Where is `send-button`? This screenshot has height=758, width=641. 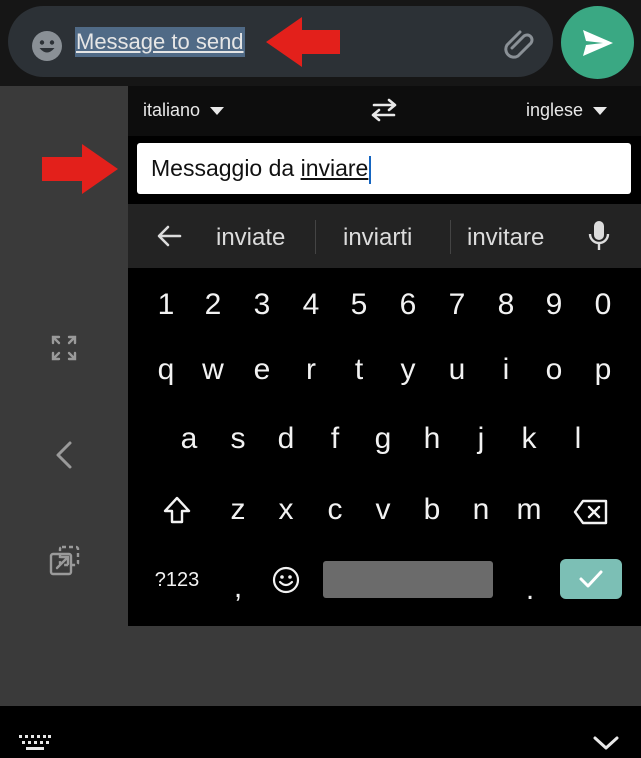 send-button is located at coordinates (597, 42).